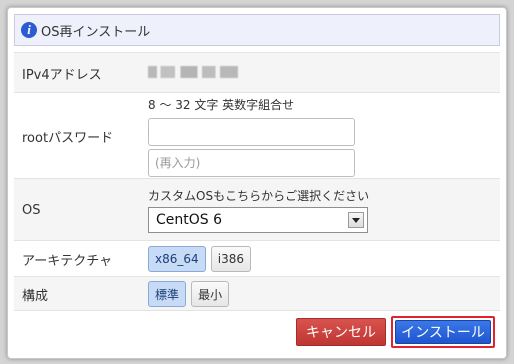 The width and height of the screenshot is (514, 364). I want to click on dialog-header: i OS再インストール, so click(257, 30).